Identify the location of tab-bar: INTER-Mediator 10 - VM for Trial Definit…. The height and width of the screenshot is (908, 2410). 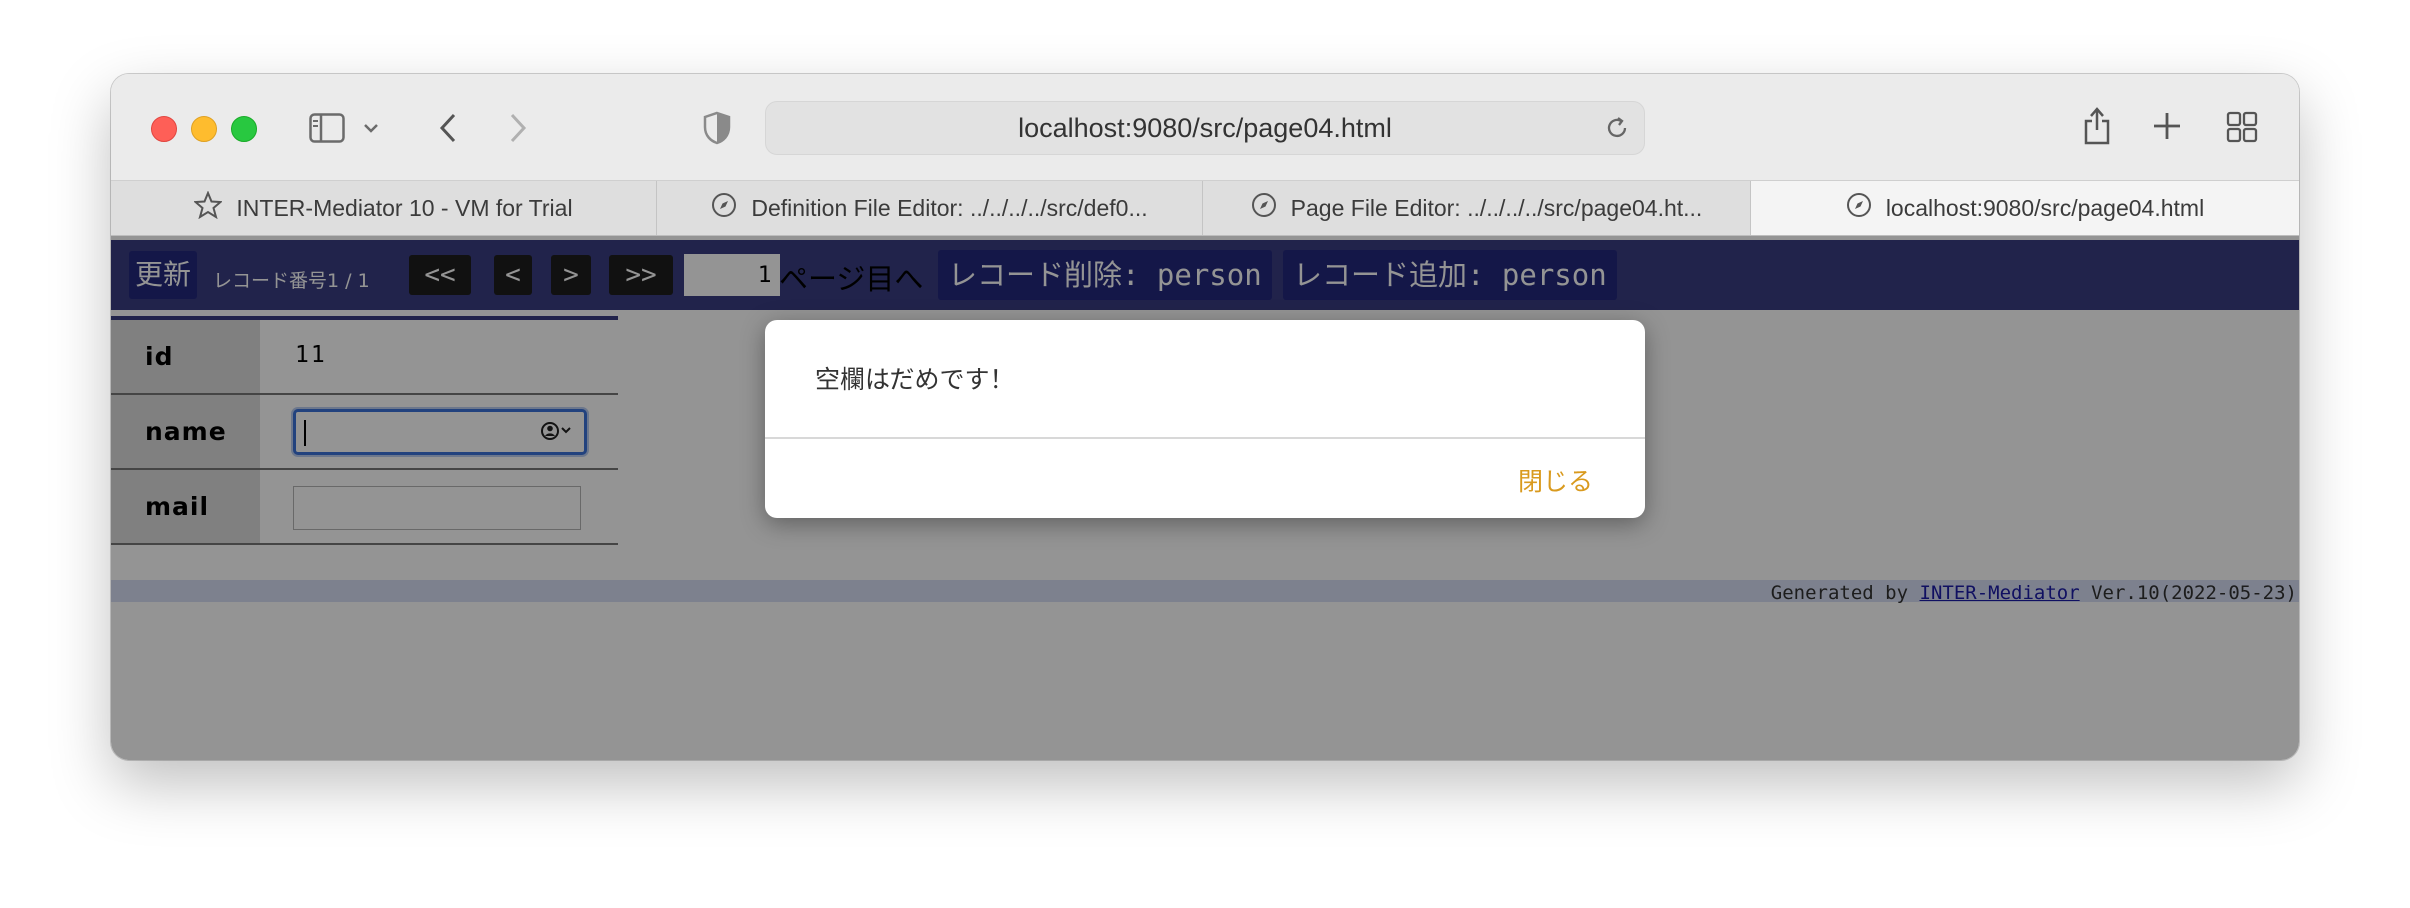
(1205, 208).